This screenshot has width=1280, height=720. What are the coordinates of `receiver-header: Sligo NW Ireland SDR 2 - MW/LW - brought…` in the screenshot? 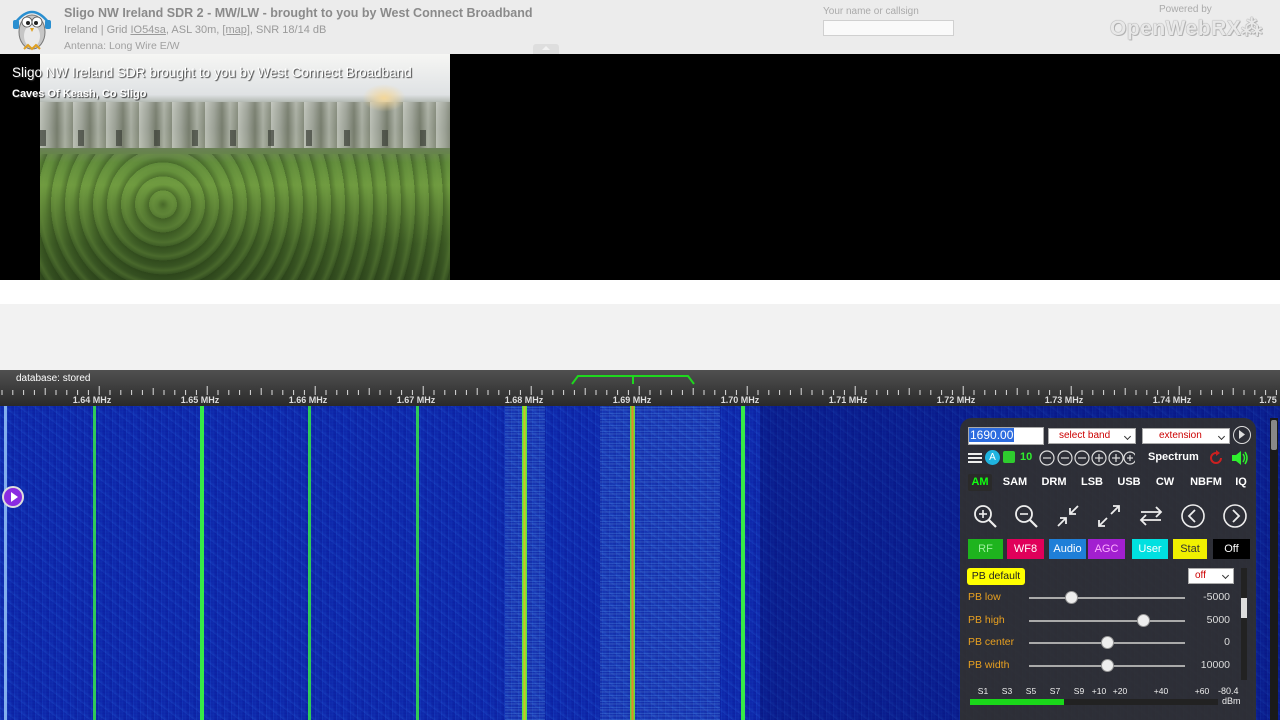 It's located at (640, 27).